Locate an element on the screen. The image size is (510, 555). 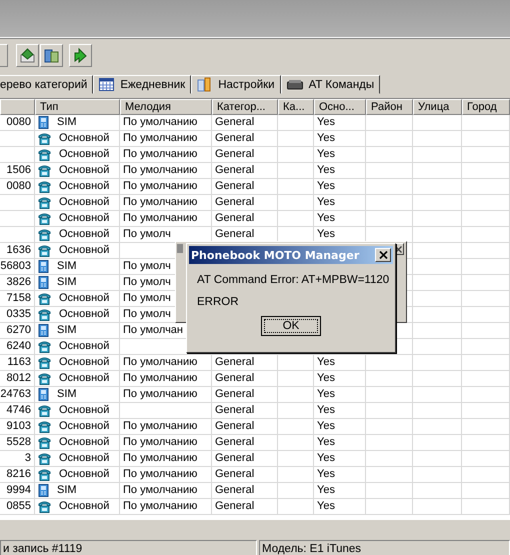
table-cell: 6270 is located at coordinates (17, 331).